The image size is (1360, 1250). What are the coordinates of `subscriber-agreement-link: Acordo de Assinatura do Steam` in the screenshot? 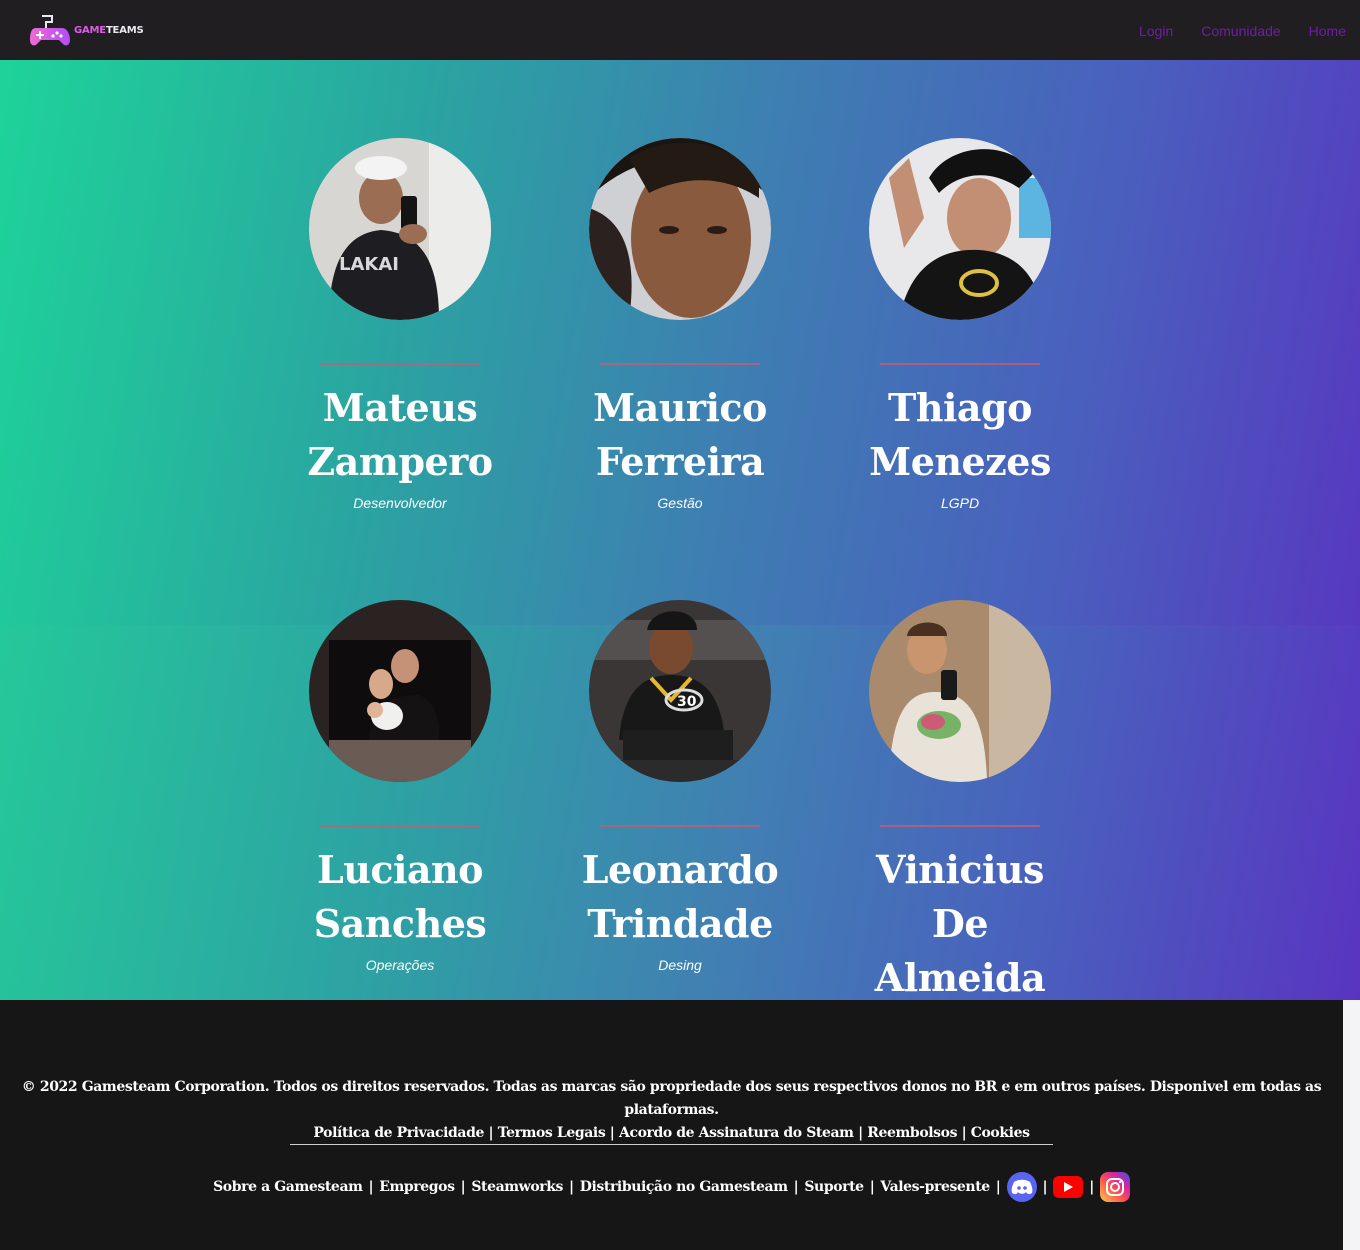 It's located at (736, 1133).